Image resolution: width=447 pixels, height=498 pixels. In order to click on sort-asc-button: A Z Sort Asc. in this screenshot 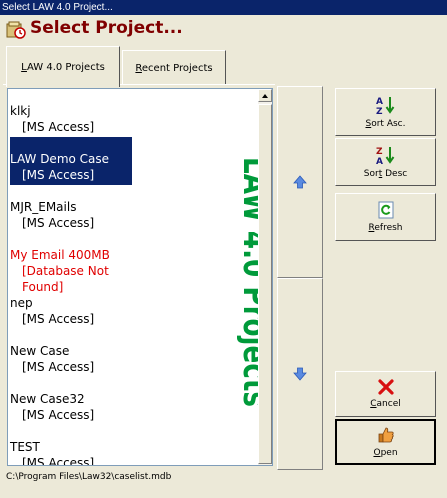, I will do `click(385, 112)`.